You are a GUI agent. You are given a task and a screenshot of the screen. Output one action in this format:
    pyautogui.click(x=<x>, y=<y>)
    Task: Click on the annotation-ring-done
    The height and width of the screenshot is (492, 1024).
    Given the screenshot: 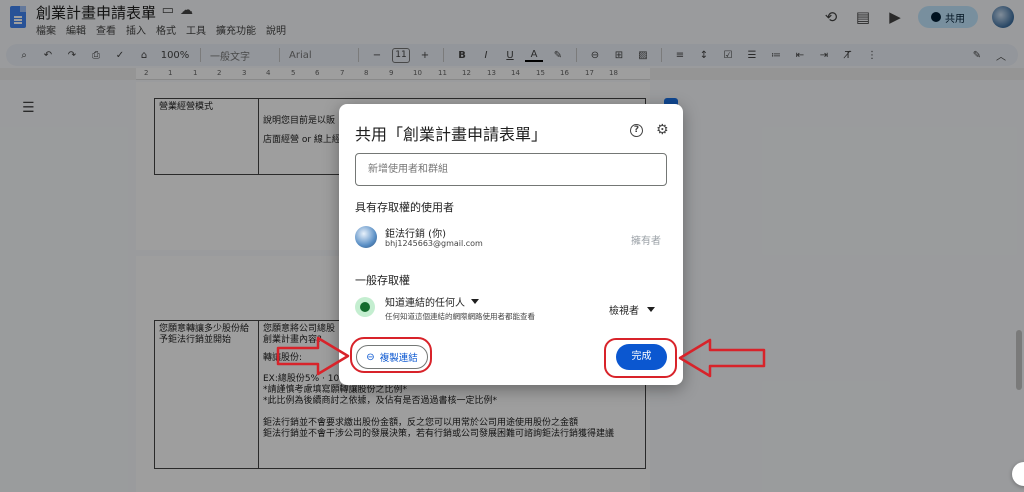 What is the action you would take?
    pyautogui.click(x=640, y=358)
    